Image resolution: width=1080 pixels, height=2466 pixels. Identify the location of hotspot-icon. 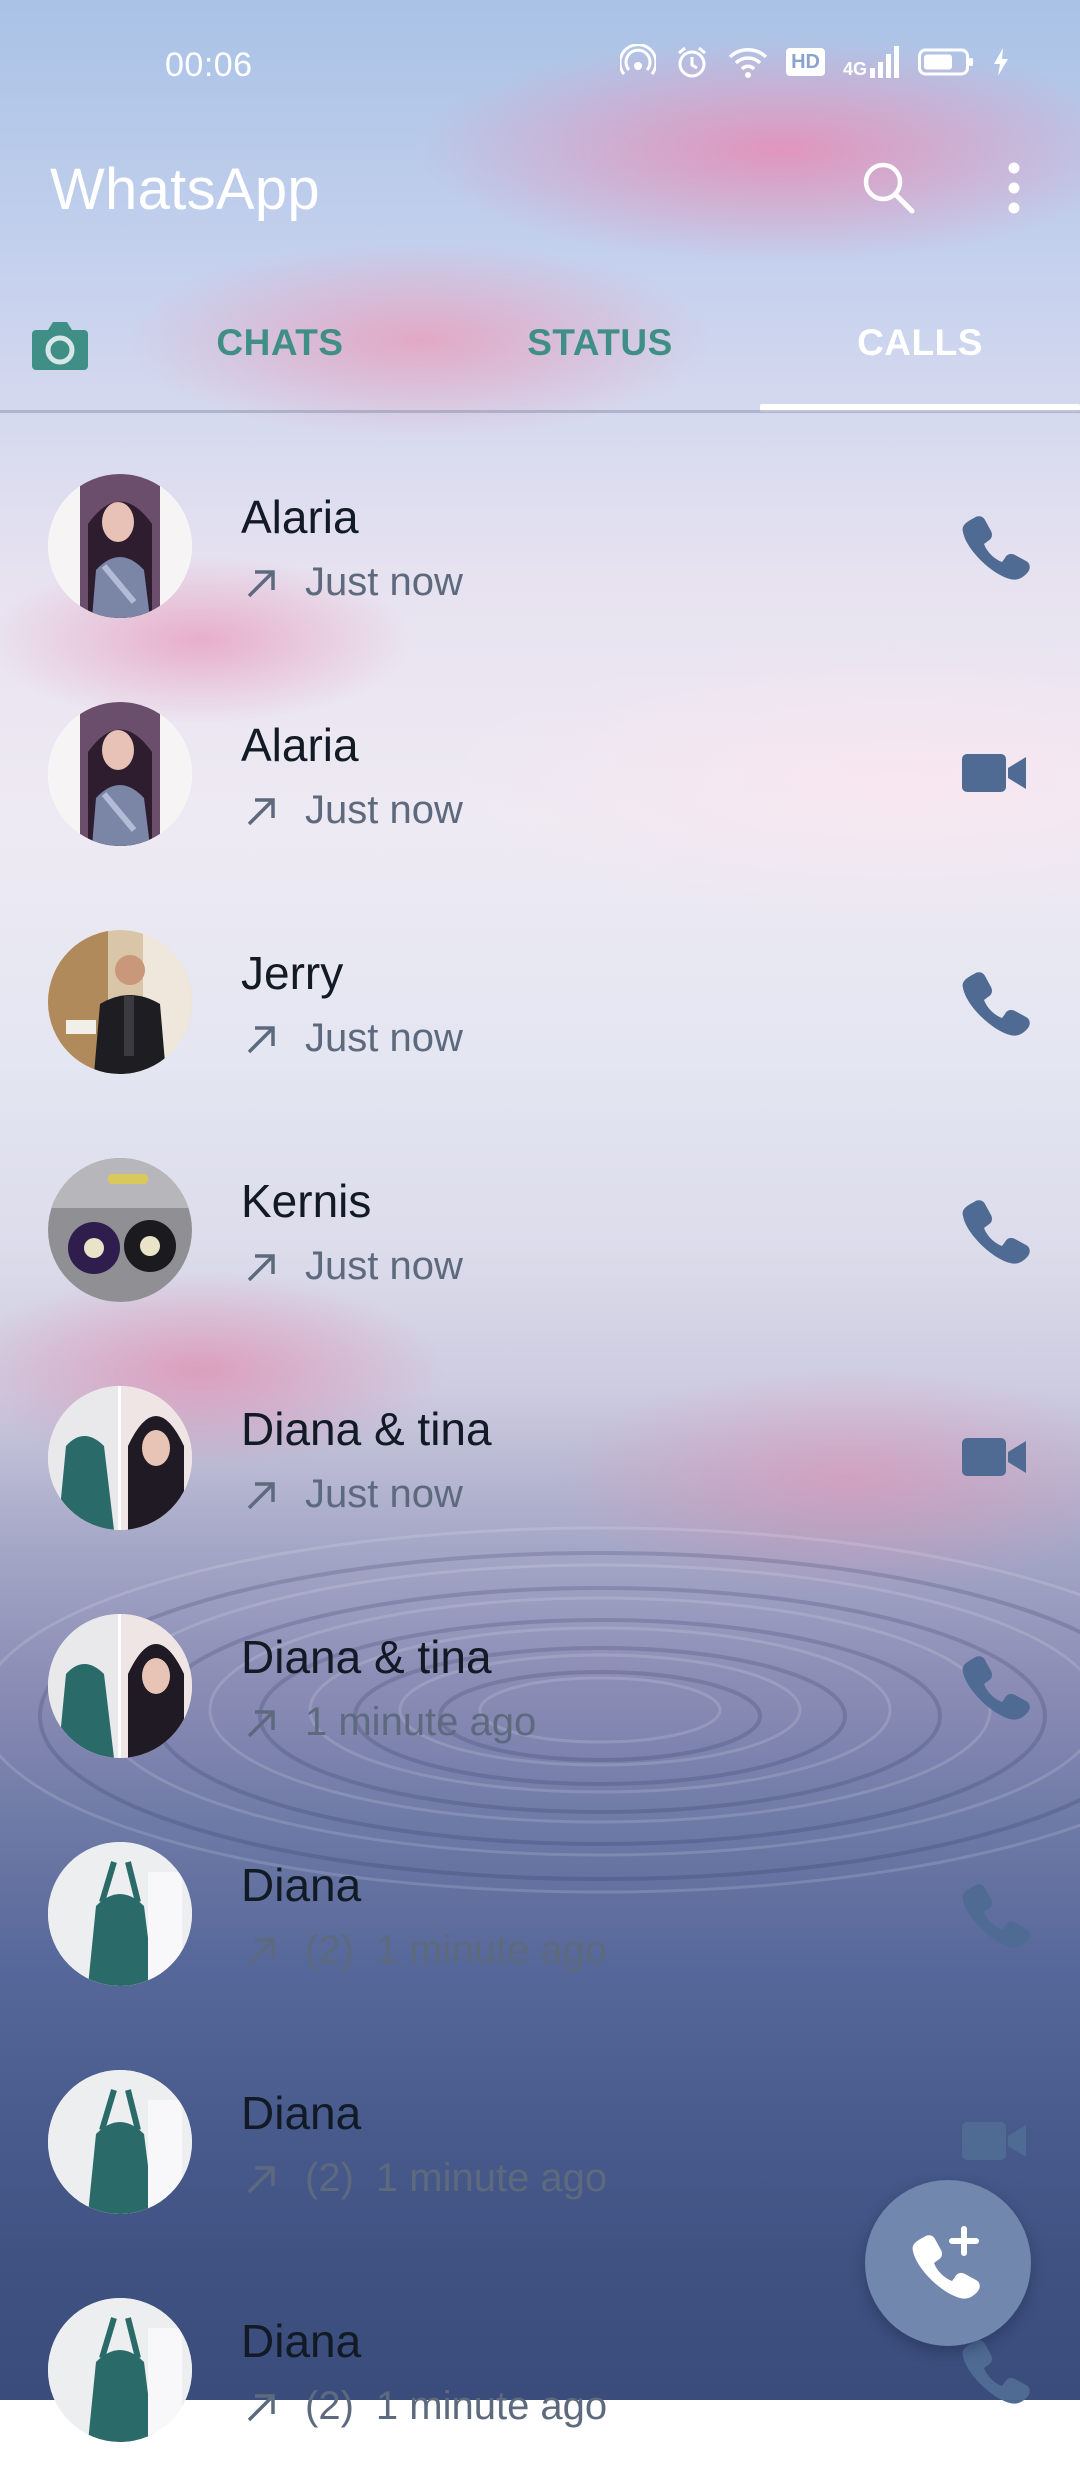
(638, 59).